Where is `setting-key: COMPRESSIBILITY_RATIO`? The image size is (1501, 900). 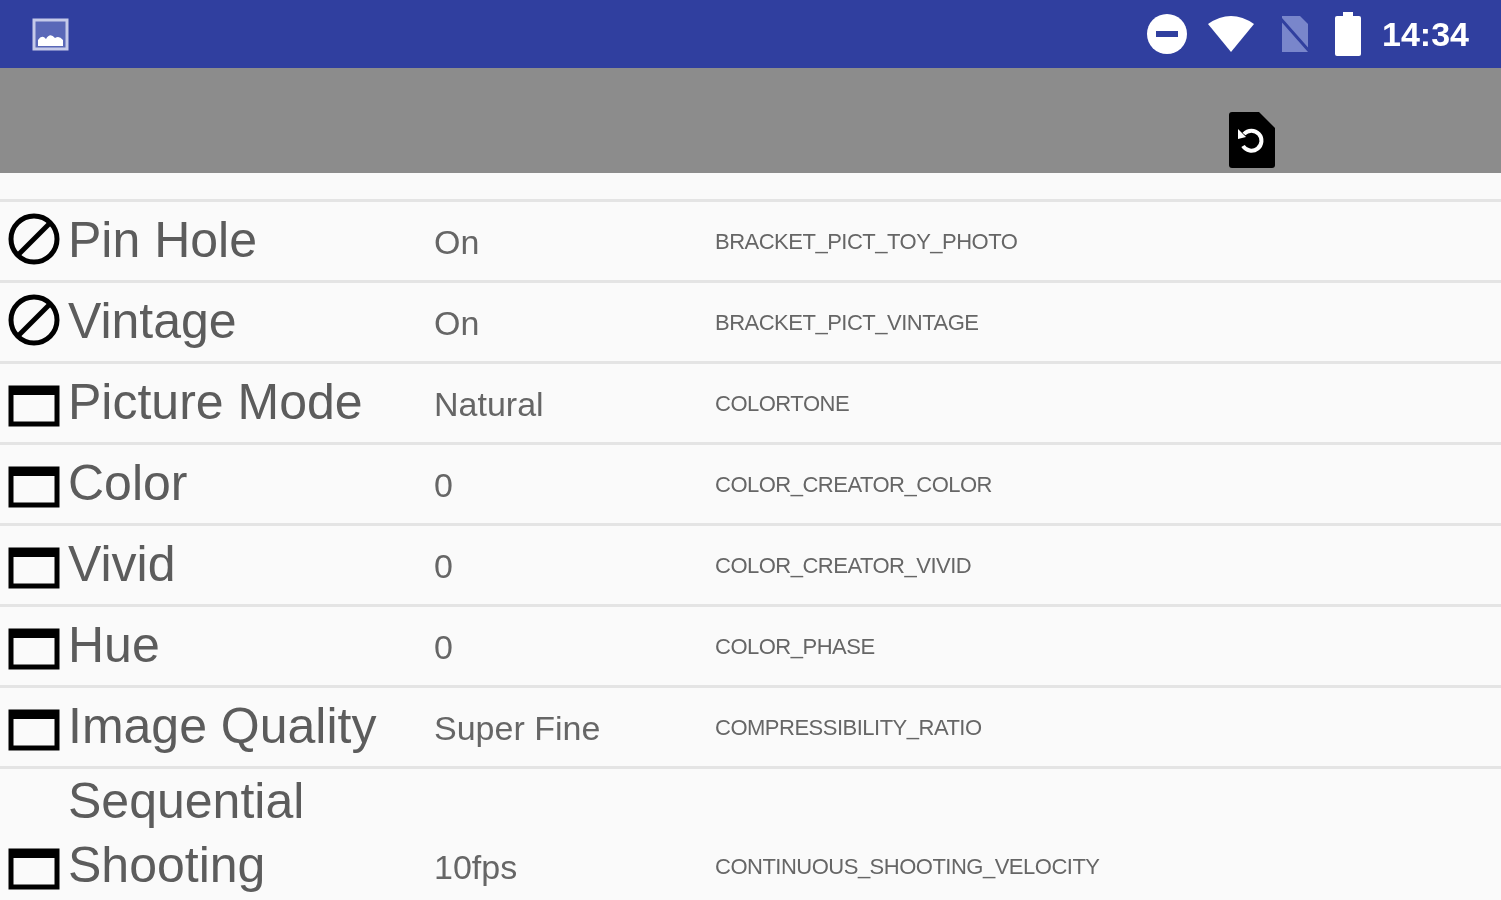
setting-key: COMPRESSIBILITY_RATIO is located at coordinates (848, 728).